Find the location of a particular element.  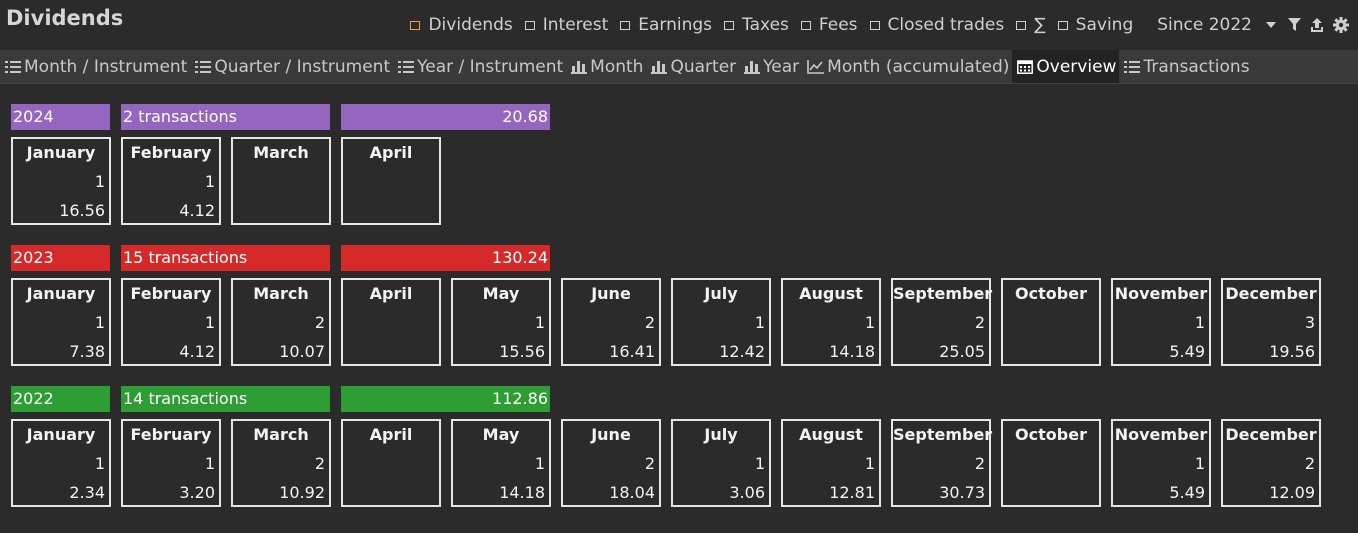

filter-fees: Fees is located at coordinates (829, 25).